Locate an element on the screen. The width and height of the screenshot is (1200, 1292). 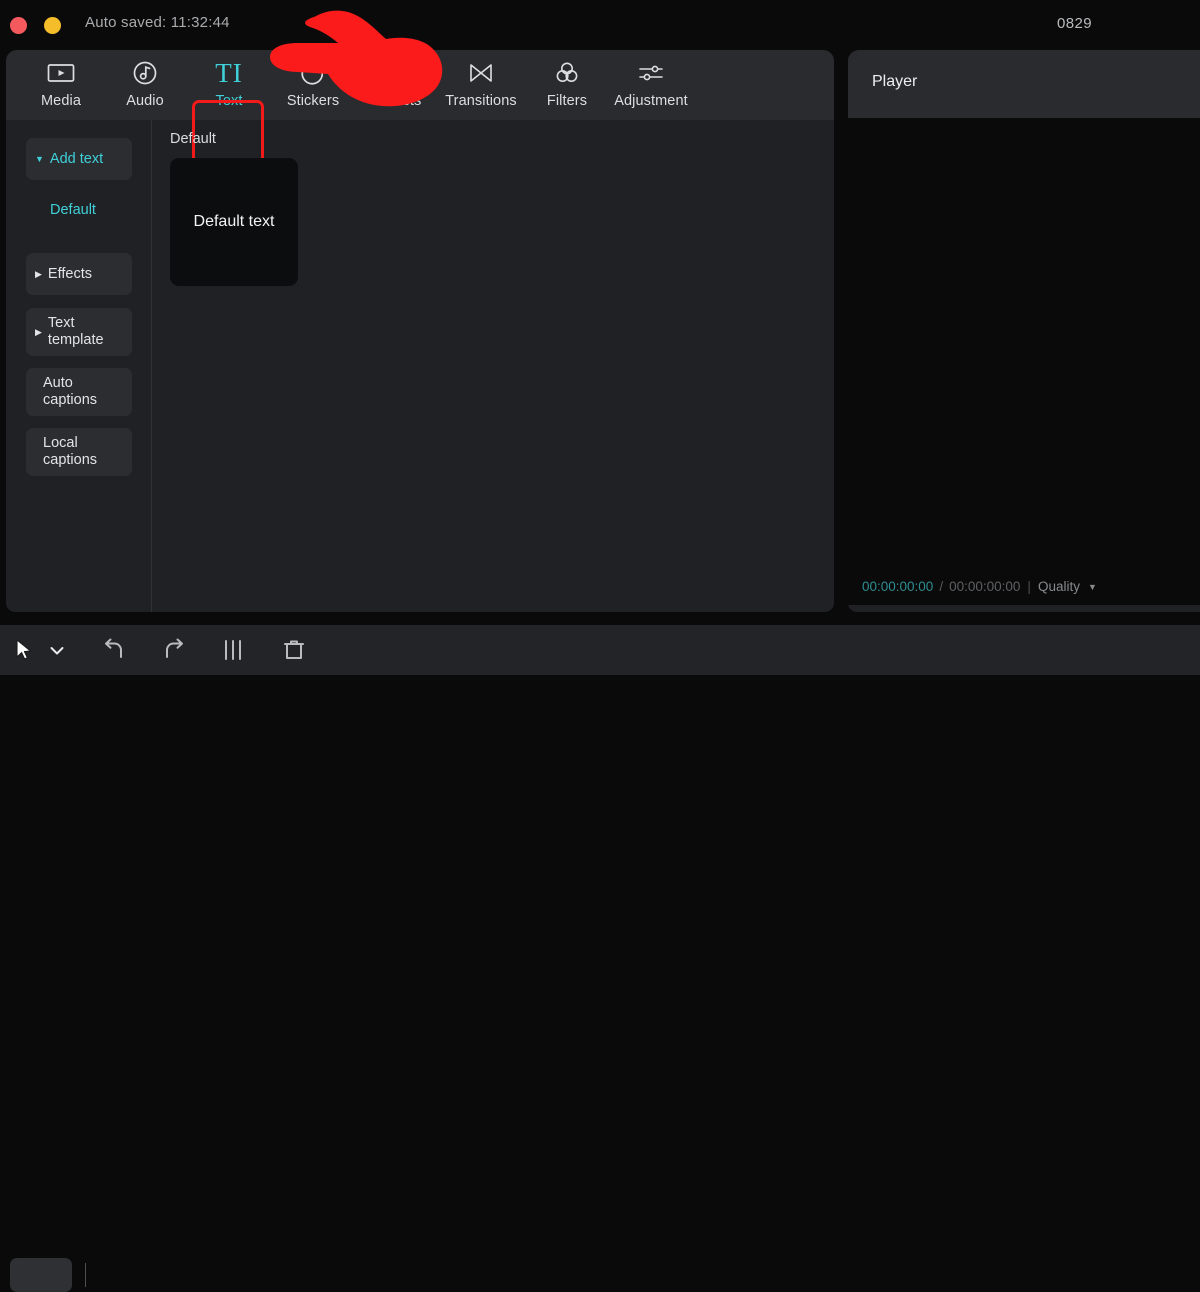
media-icon is located at coordinates (61, 73).